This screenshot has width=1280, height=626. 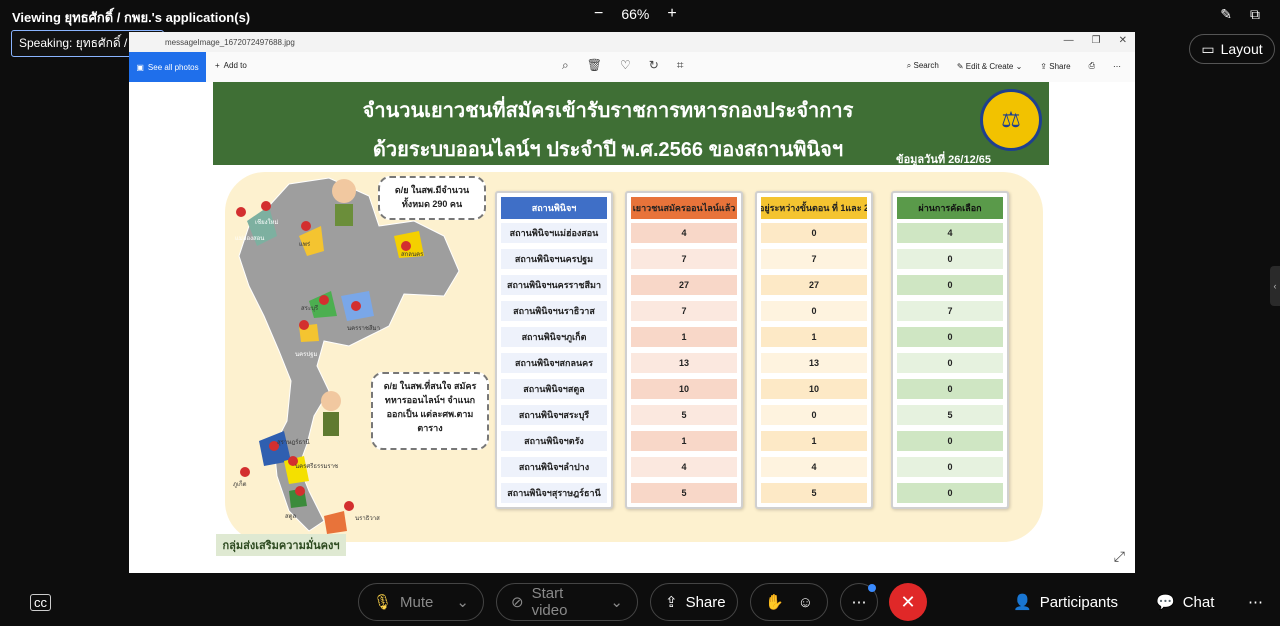 What do you see at coordinates (684, 389) in the screenshot?
I see `value-cell: 10` at bounding box center [684, 389].